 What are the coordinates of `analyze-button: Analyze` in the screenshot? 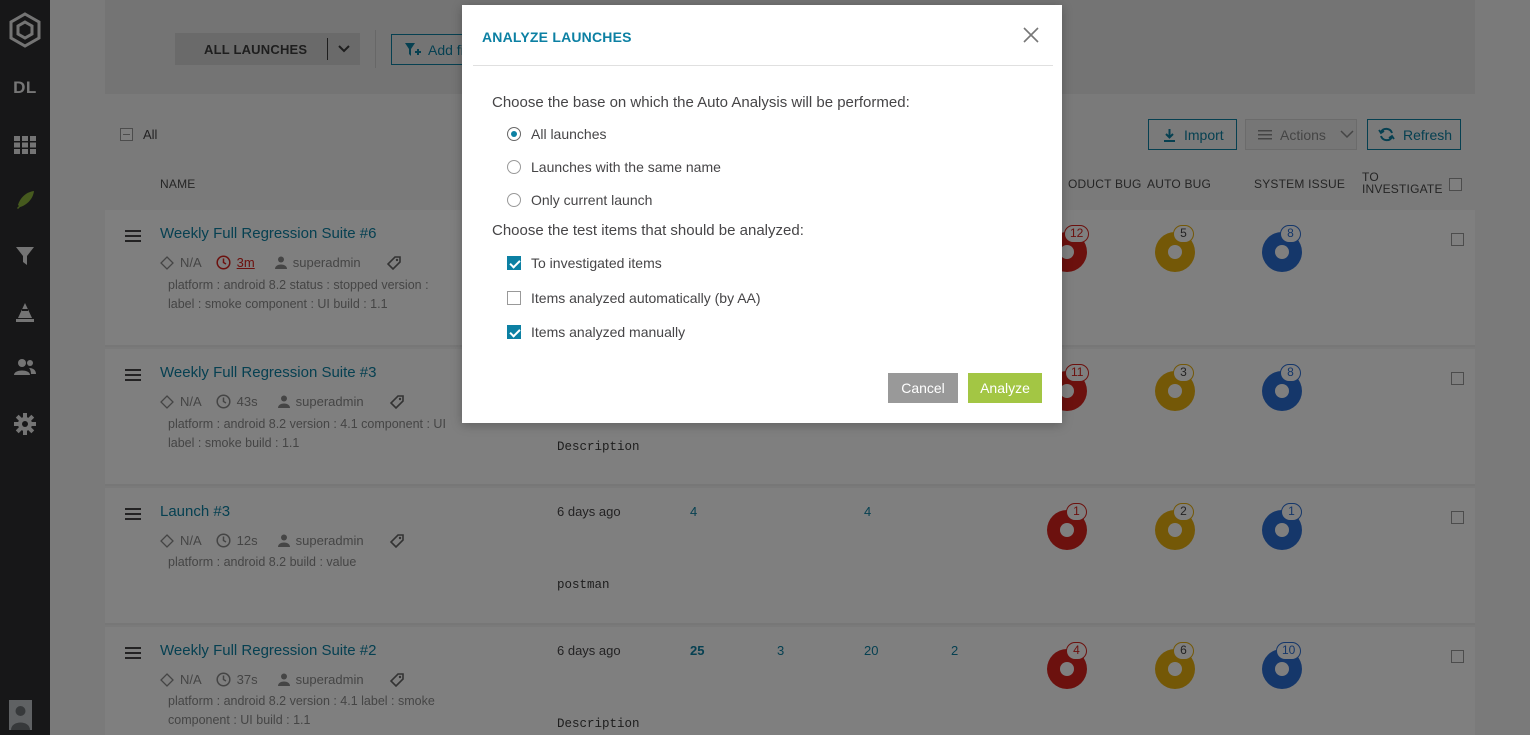 It's located at (1005, 388).